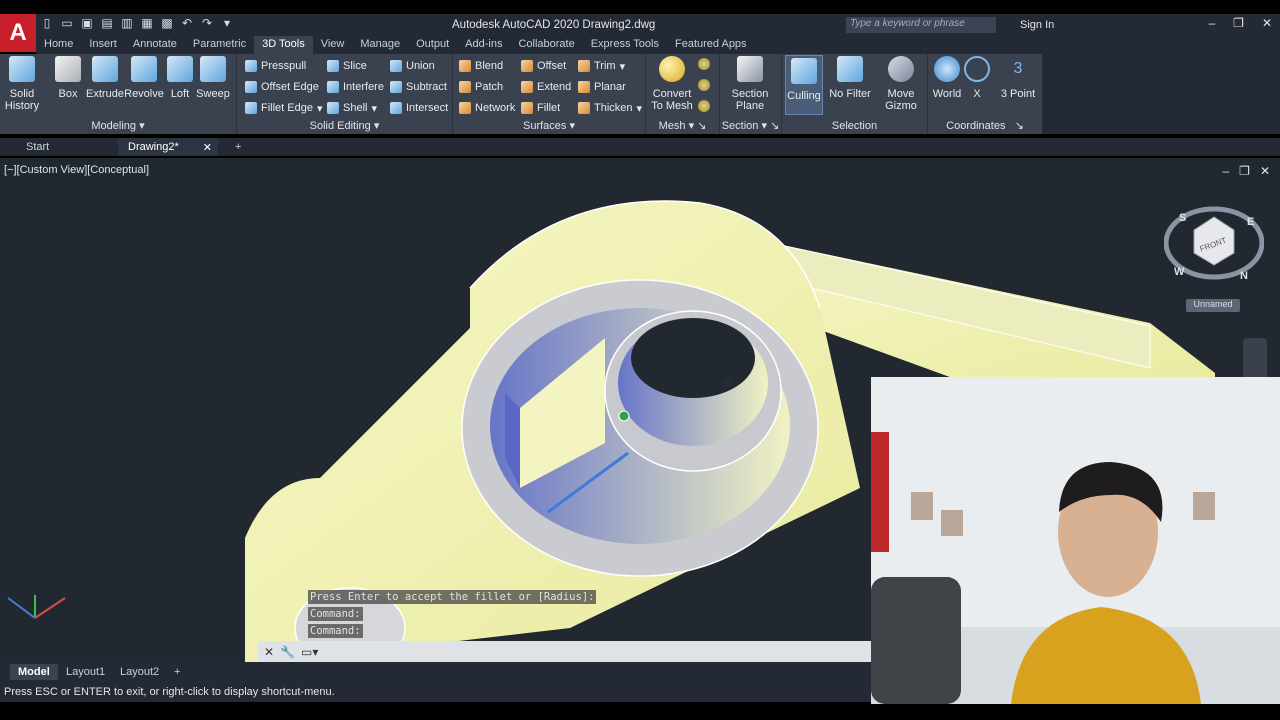  Describe the element at coordinates (34, 672) in the screenshot. I see `tab-model: Model` at that location.